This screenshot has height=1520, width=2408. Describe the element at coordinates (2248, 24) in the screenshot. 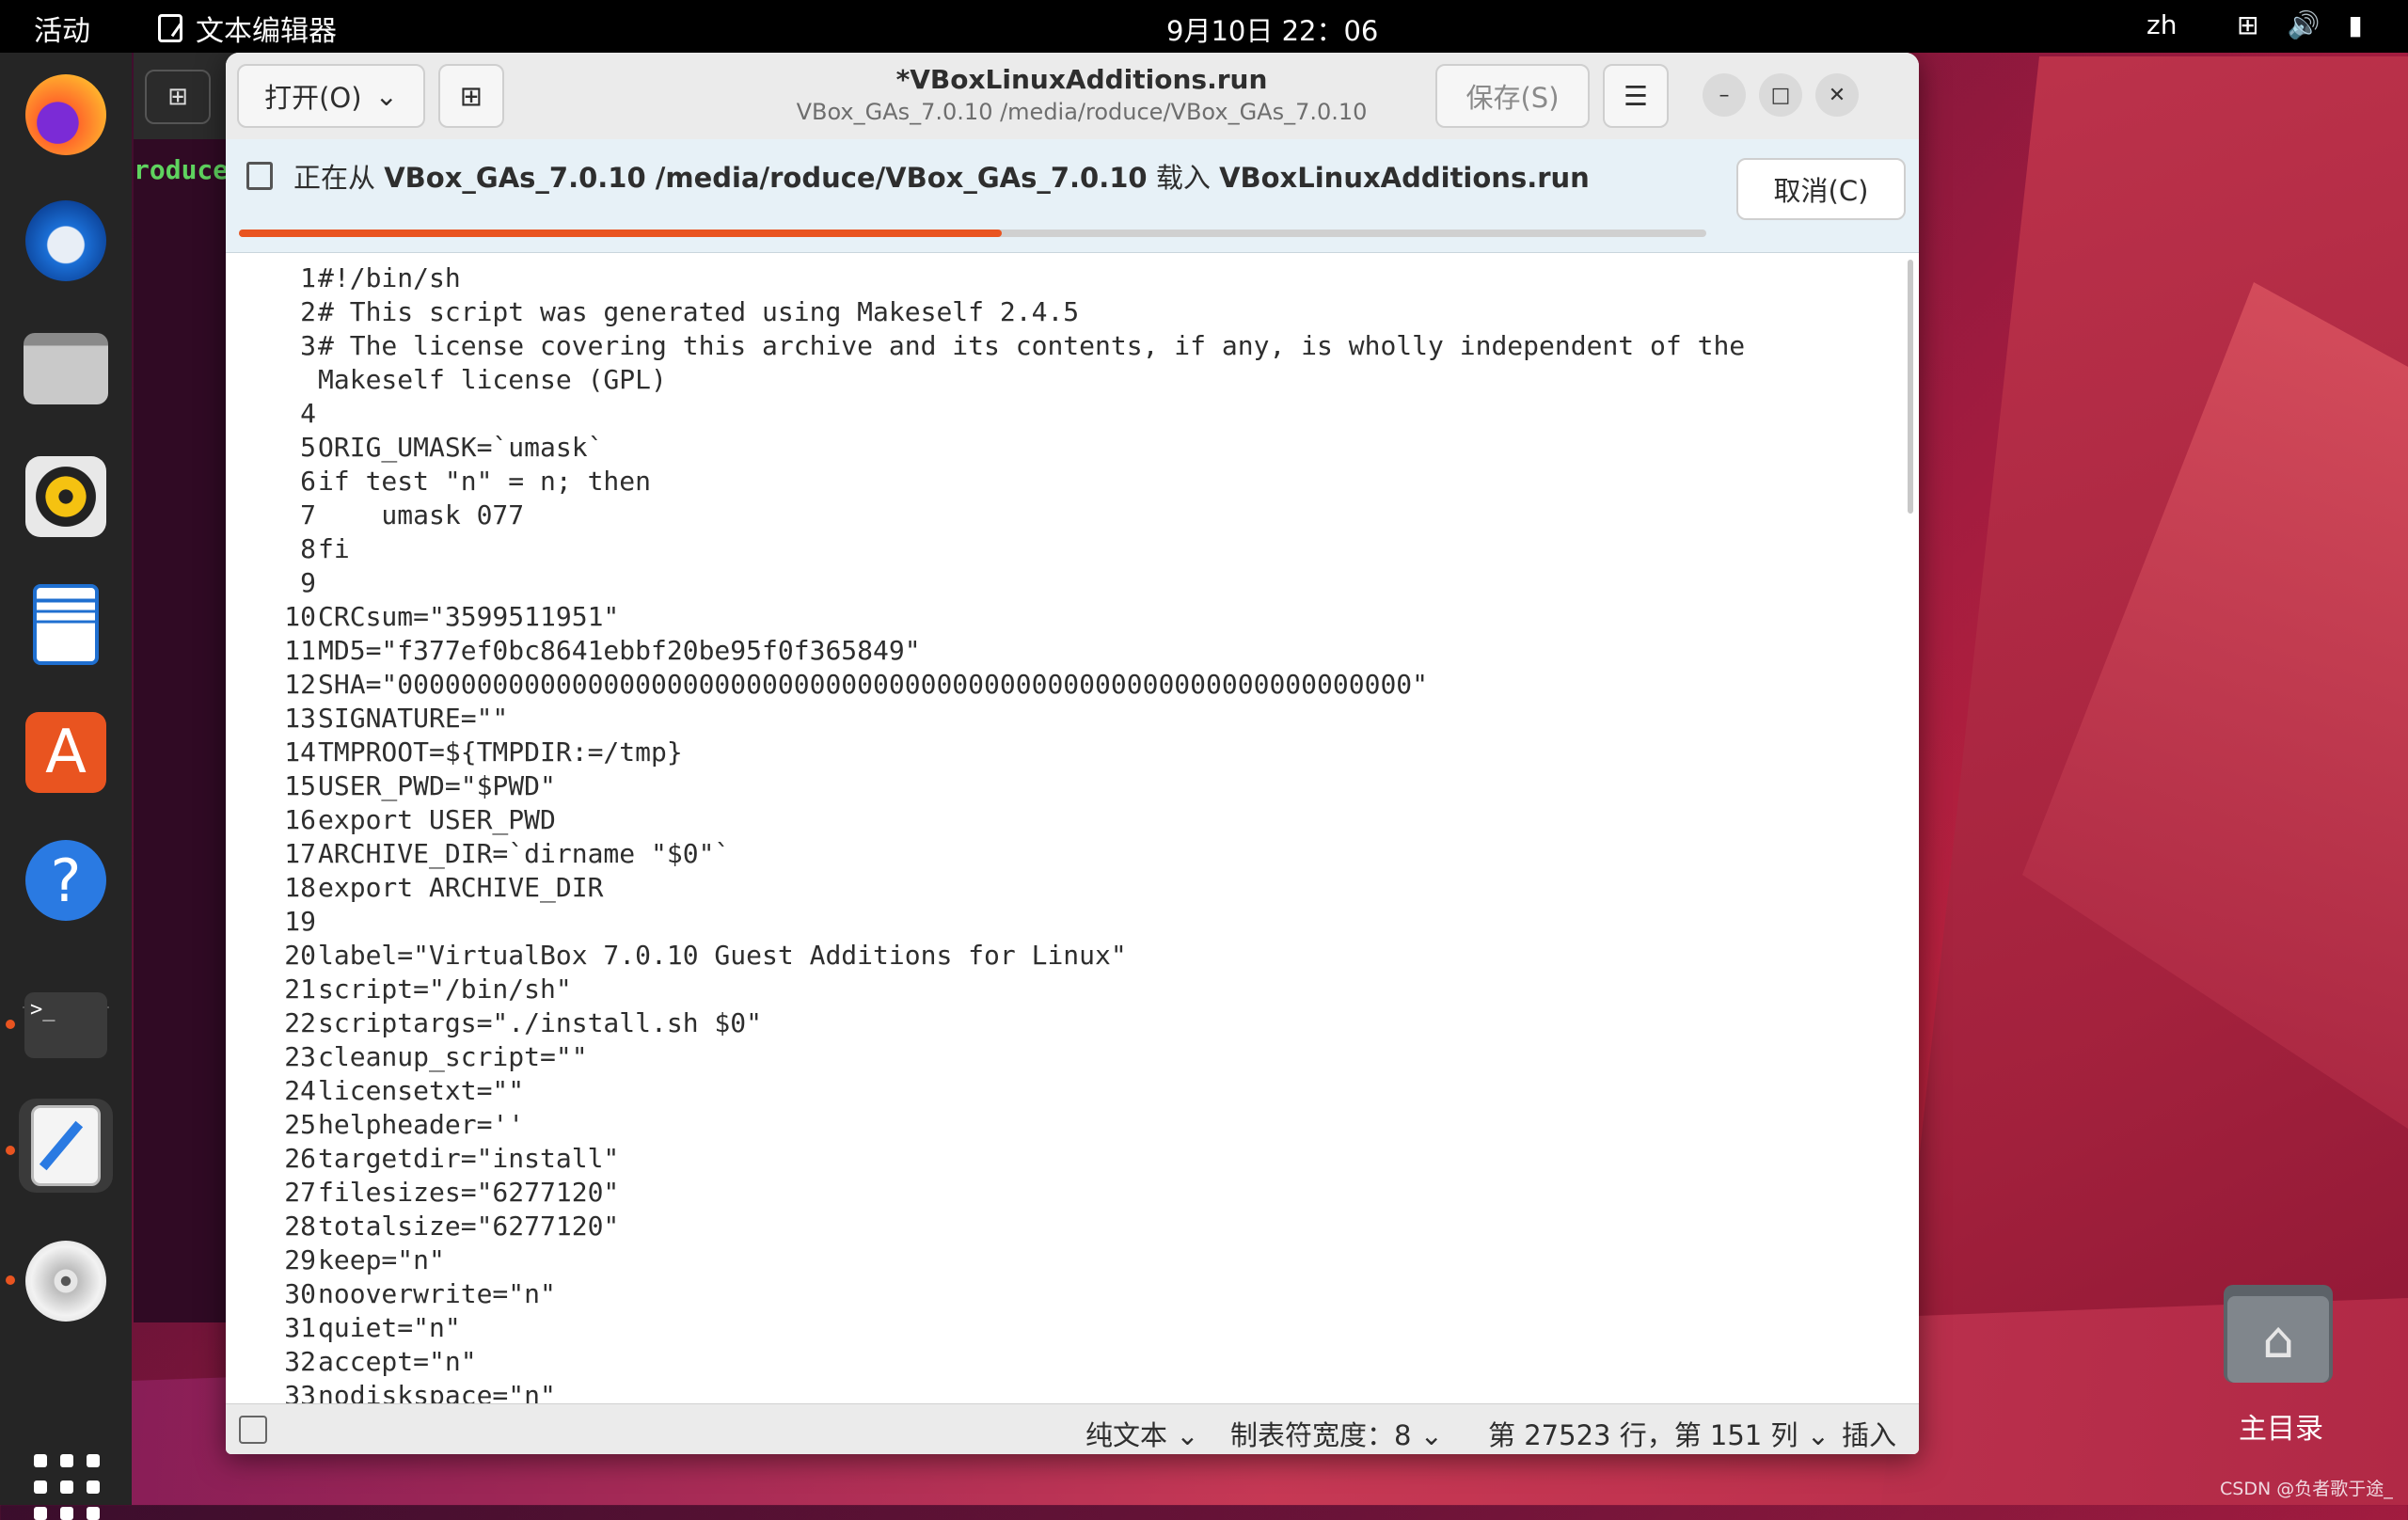

I see `network-icon: ⊞` at that location.